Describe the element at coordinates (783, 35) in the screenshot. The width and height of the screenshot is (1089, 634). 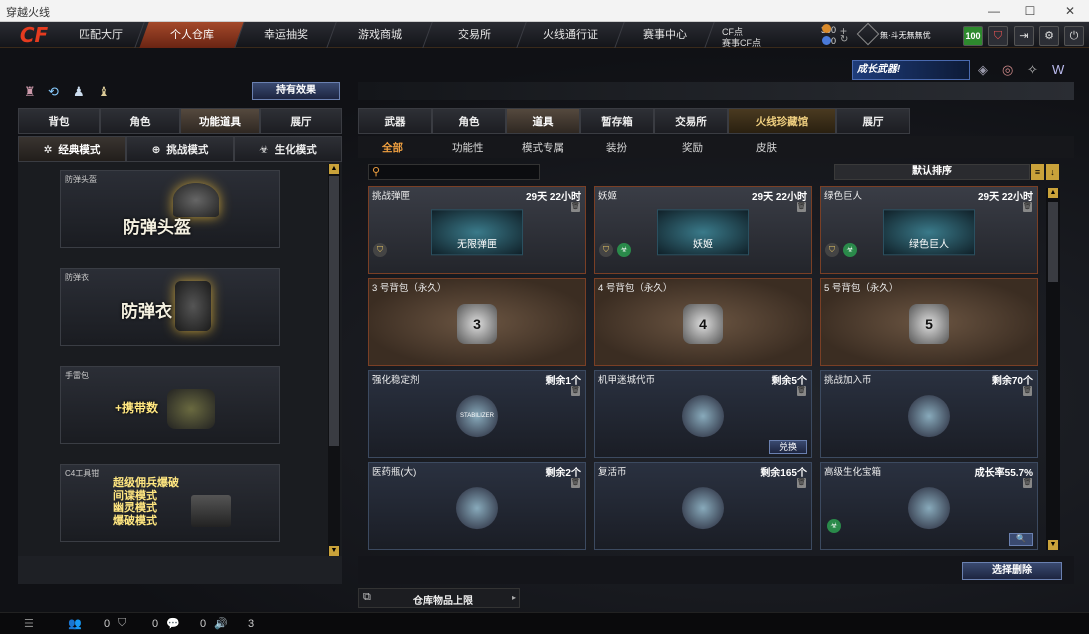
I see `currency-box: CF点 赛事CF点 300 0` at that location.